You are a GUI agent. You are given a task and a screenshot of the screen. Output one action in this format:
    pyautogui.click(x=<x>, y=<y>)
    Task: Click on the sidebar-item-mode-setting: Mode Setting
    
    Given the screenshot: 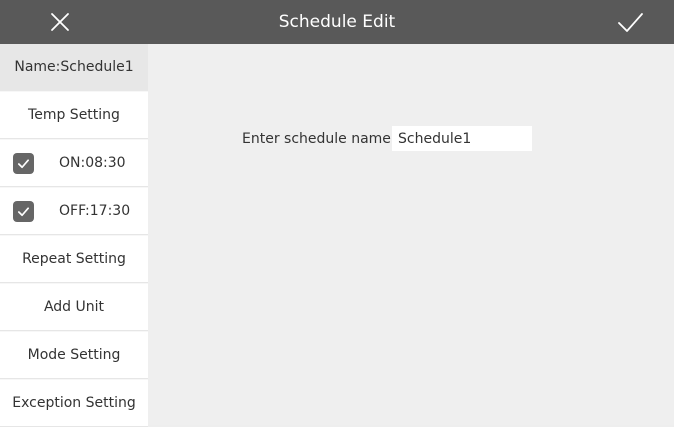 What is the action you would take?
    pyautogui.click(x=74, y=355)
    